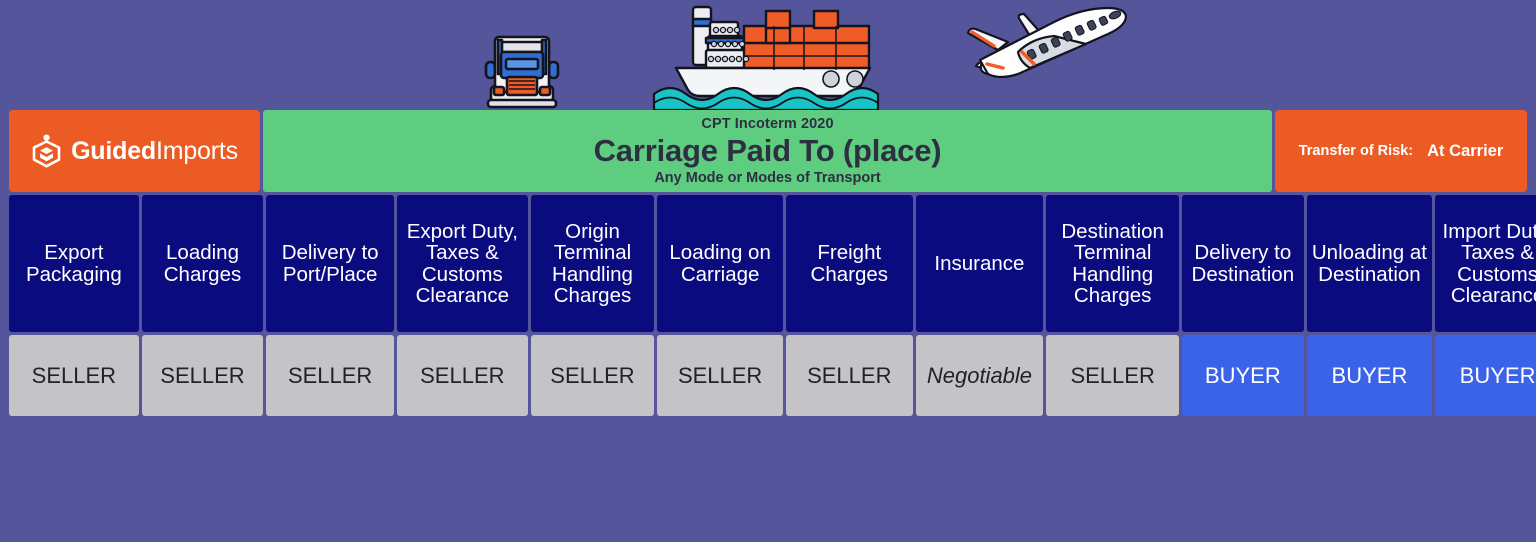 The height and width of the screenshot is (542, 1536). I want to click on incoterm-subtitle: Any Mode or Modes of Transport, so click(767, 178).